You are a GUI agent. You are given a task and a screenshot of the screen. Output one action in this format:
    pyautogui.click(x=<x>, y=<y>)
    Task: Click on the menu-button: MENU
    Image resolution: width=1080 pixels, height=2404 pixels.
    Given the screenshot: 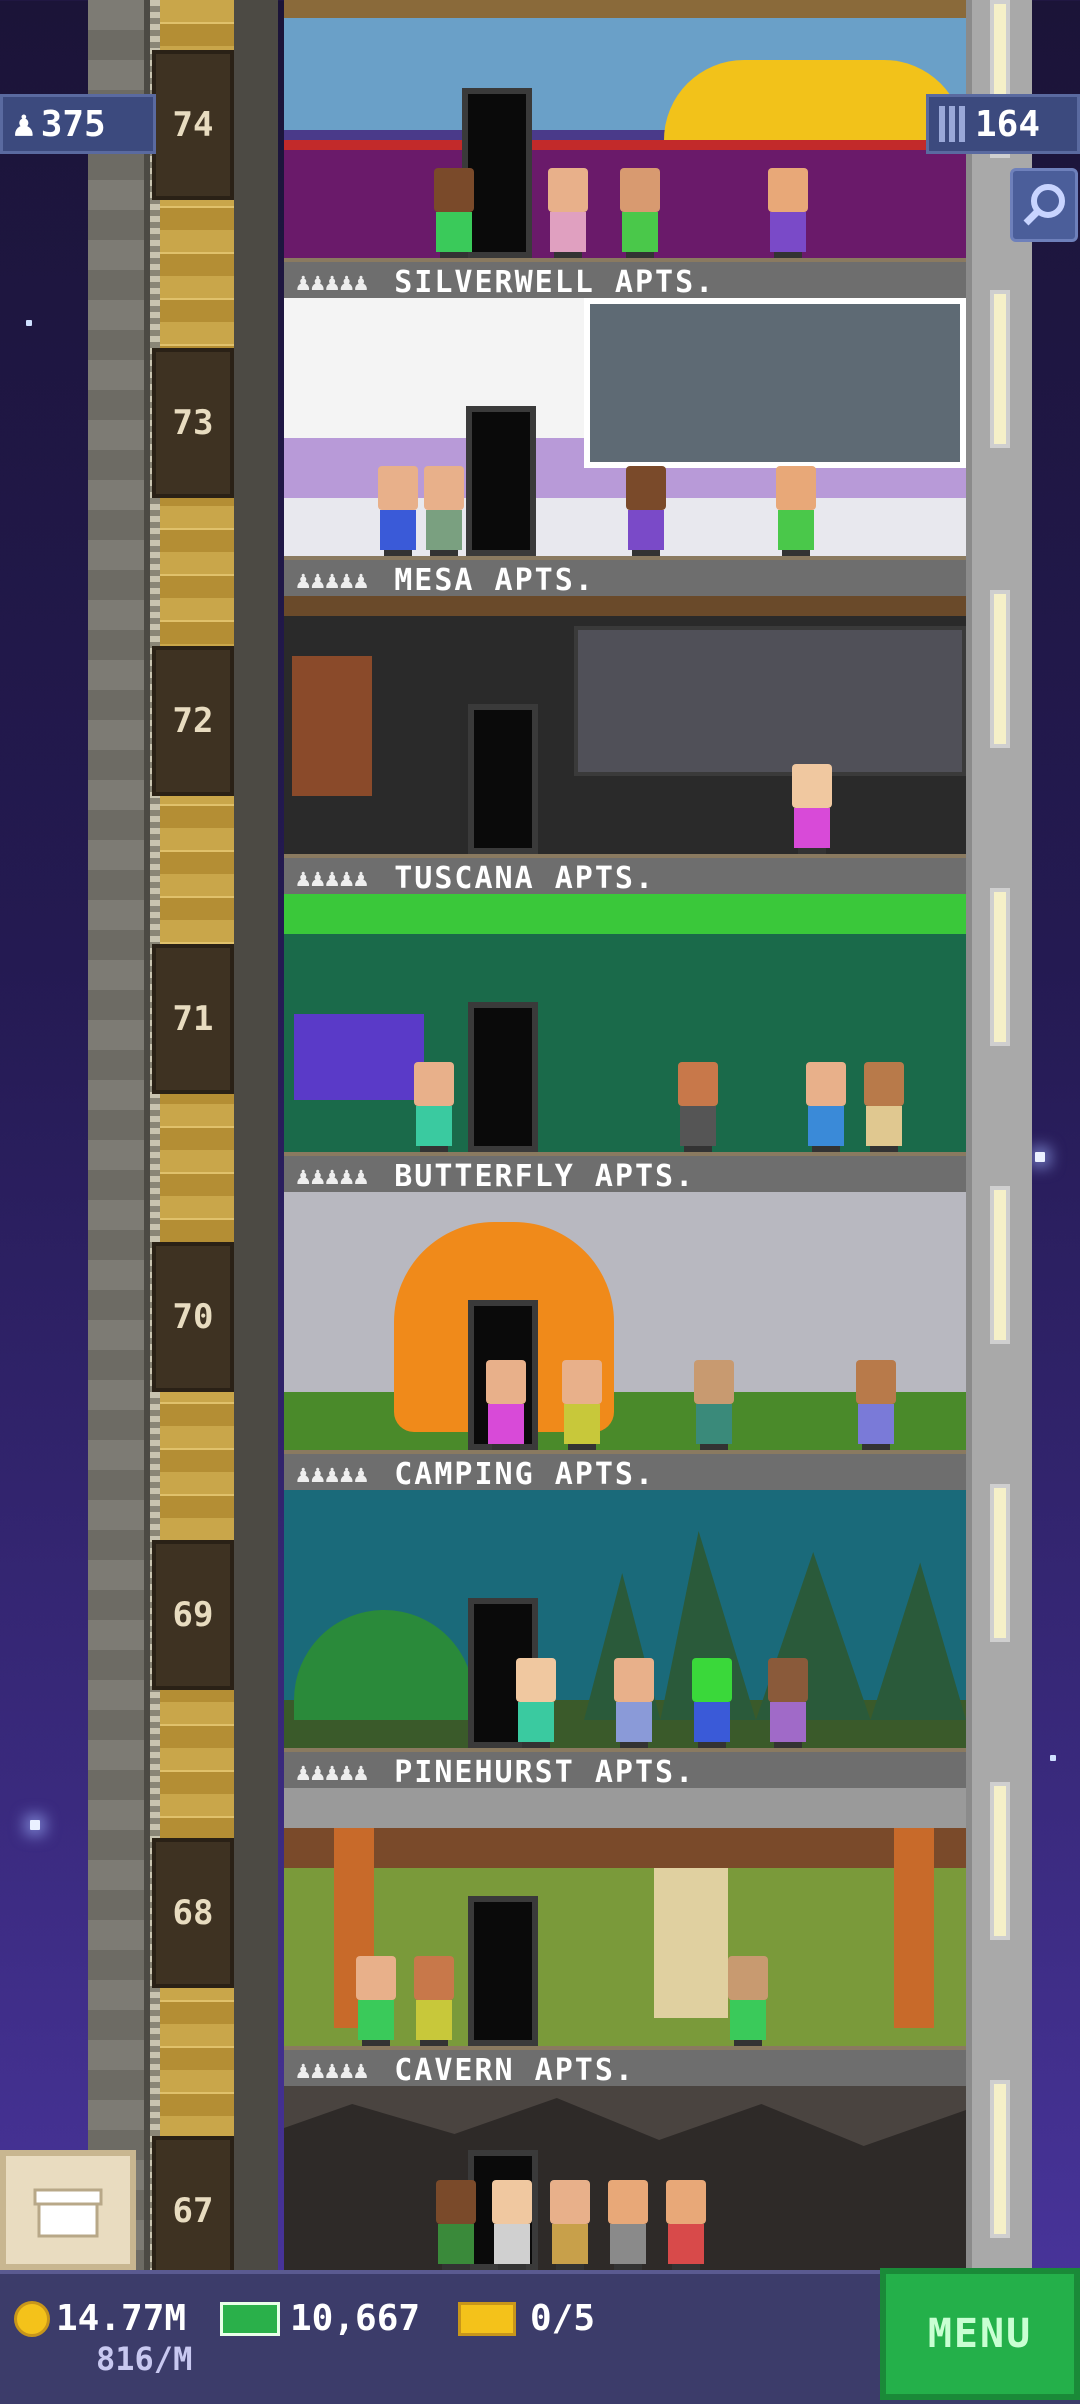 What is the action you would take?
    pyautogui.click(x=980, y=2334)
    